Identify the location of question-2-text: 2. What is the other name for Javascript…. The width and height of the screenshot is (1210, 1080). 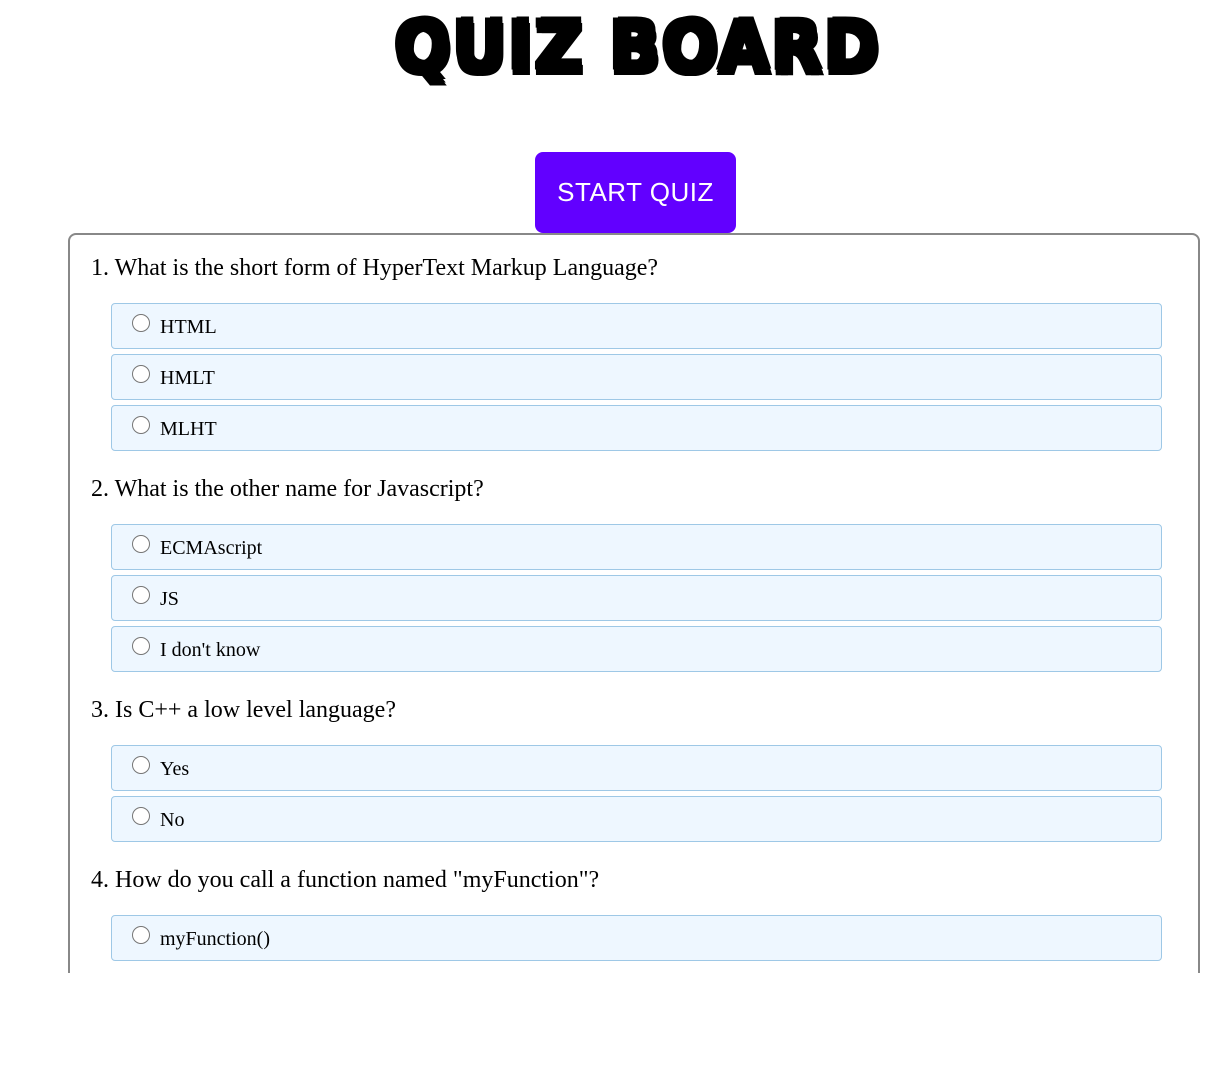
(287, 489).